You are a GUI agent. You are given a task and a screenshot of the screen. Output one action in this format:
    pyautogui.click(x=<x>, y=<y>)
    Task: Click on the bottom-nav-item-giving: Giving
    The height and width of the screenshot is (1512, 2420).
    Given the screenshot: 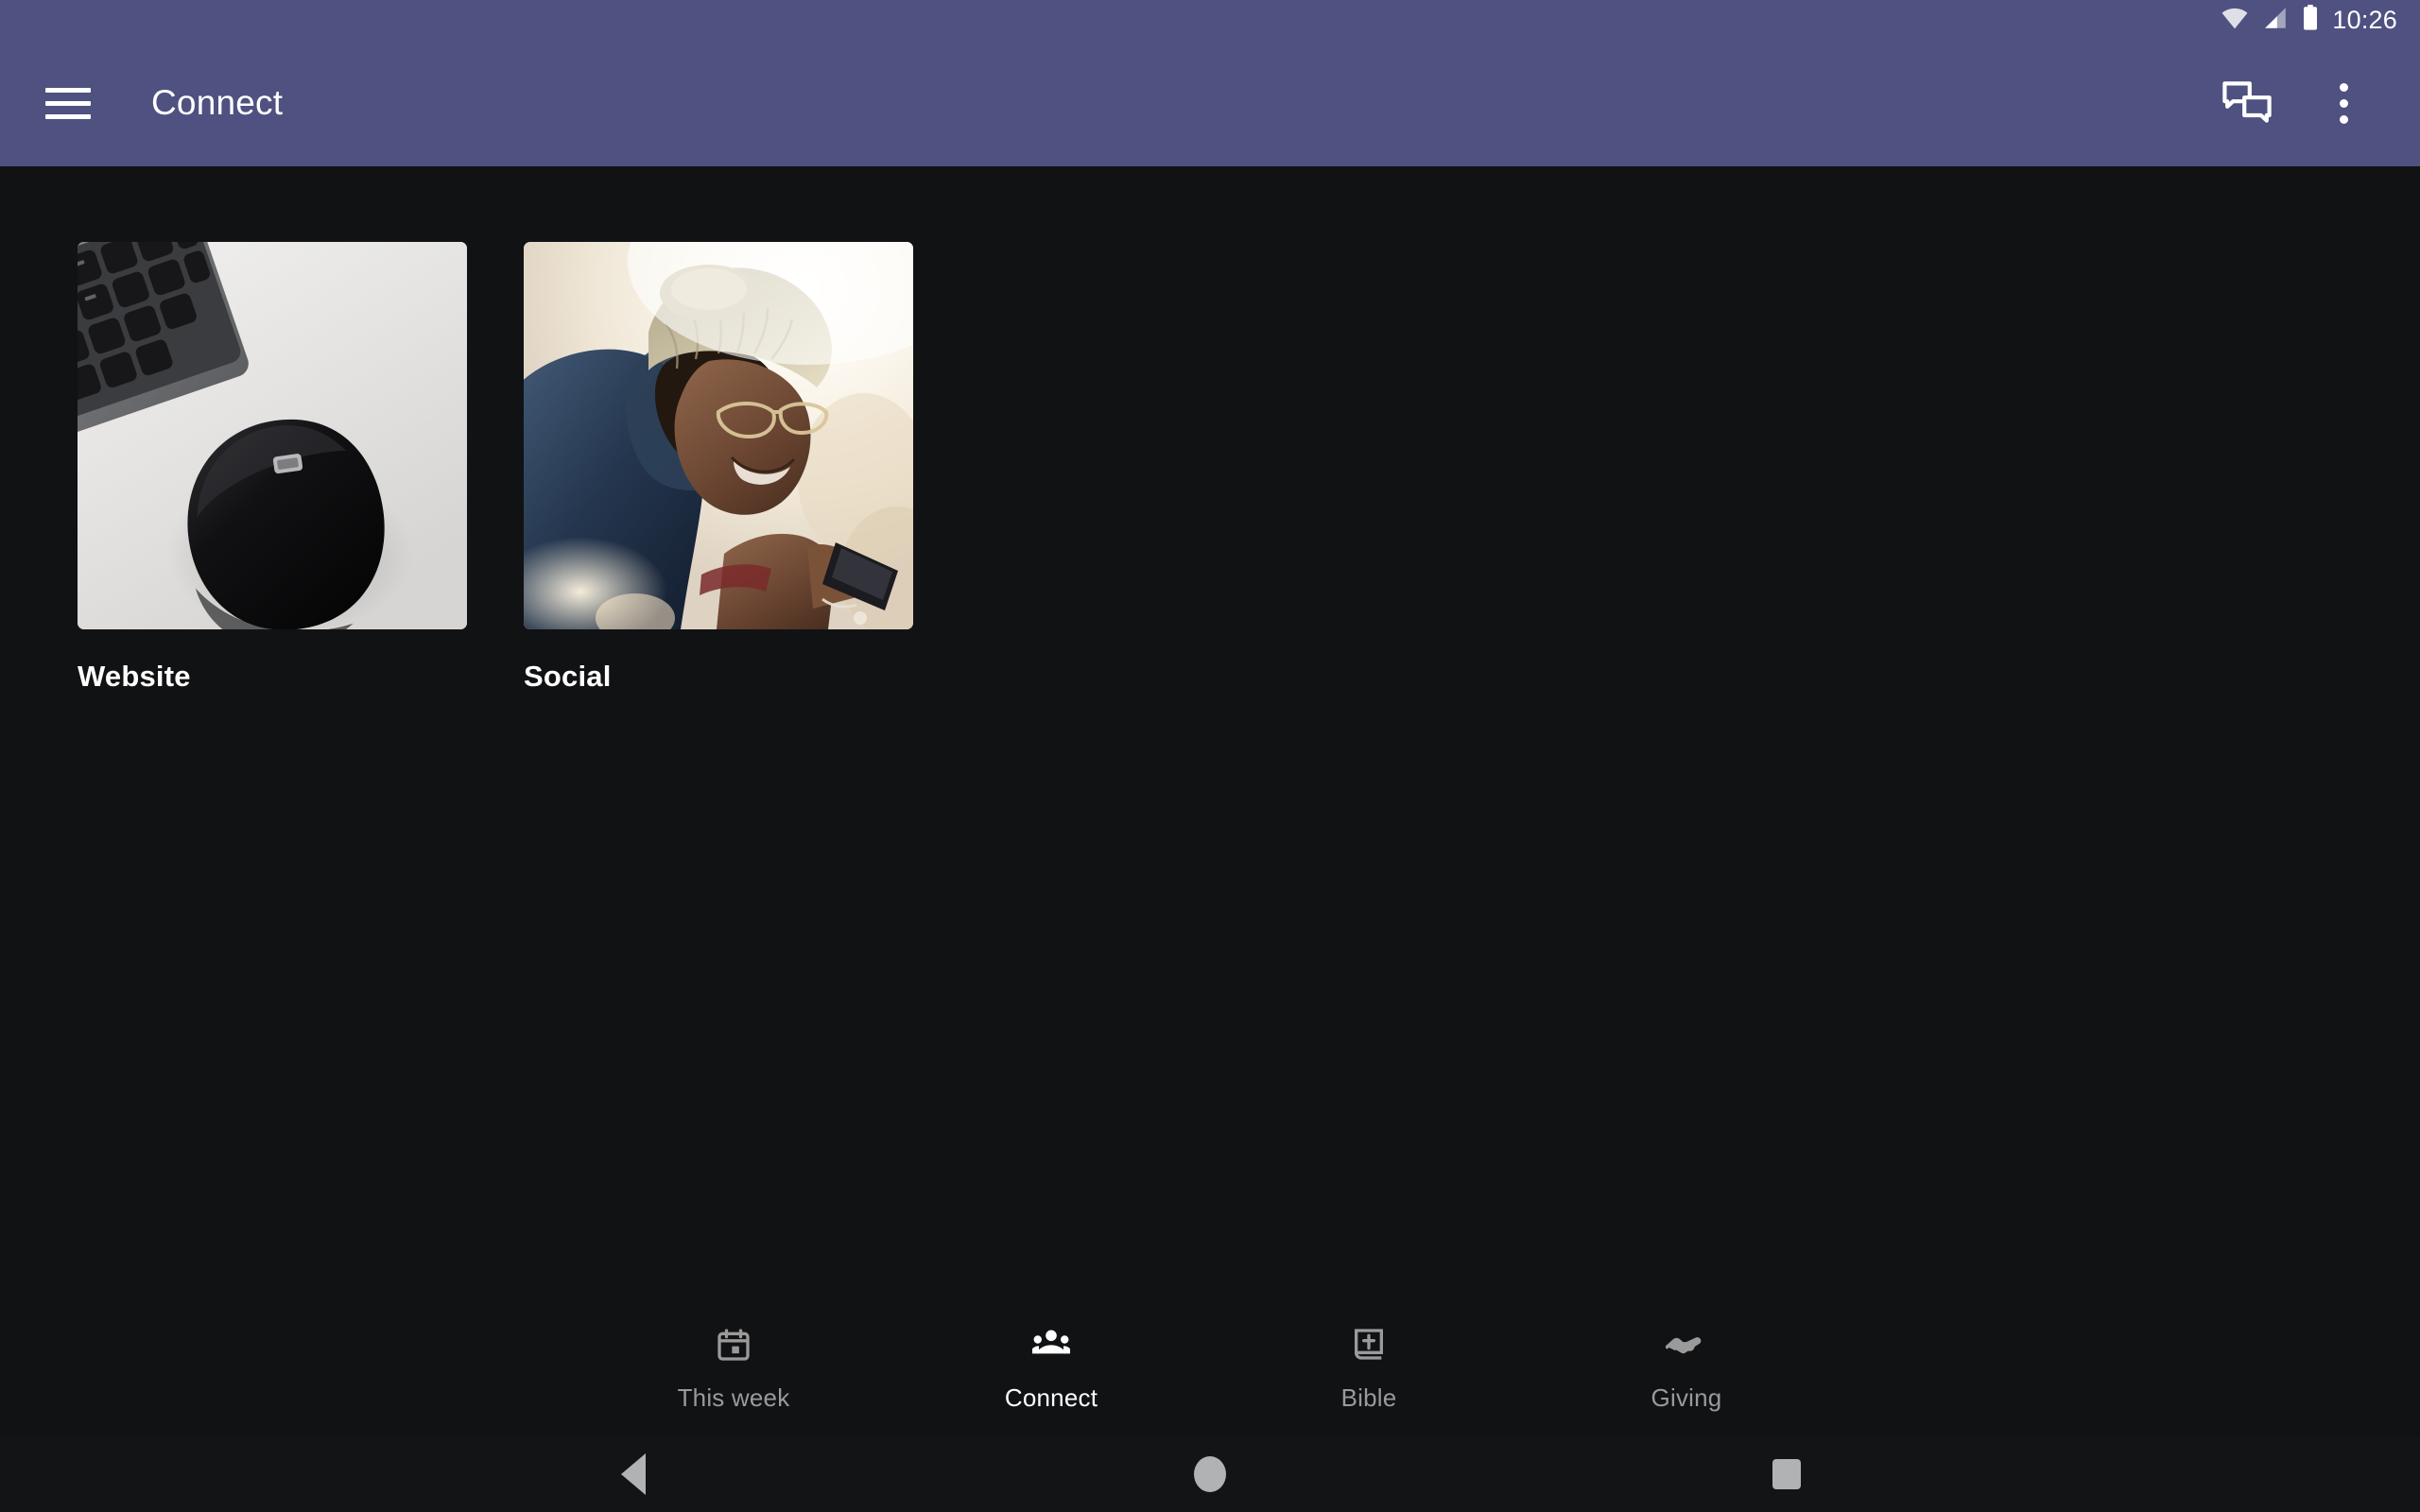 What is the action you would take?
    pyautogui.click(x=1687, y=1366)
    